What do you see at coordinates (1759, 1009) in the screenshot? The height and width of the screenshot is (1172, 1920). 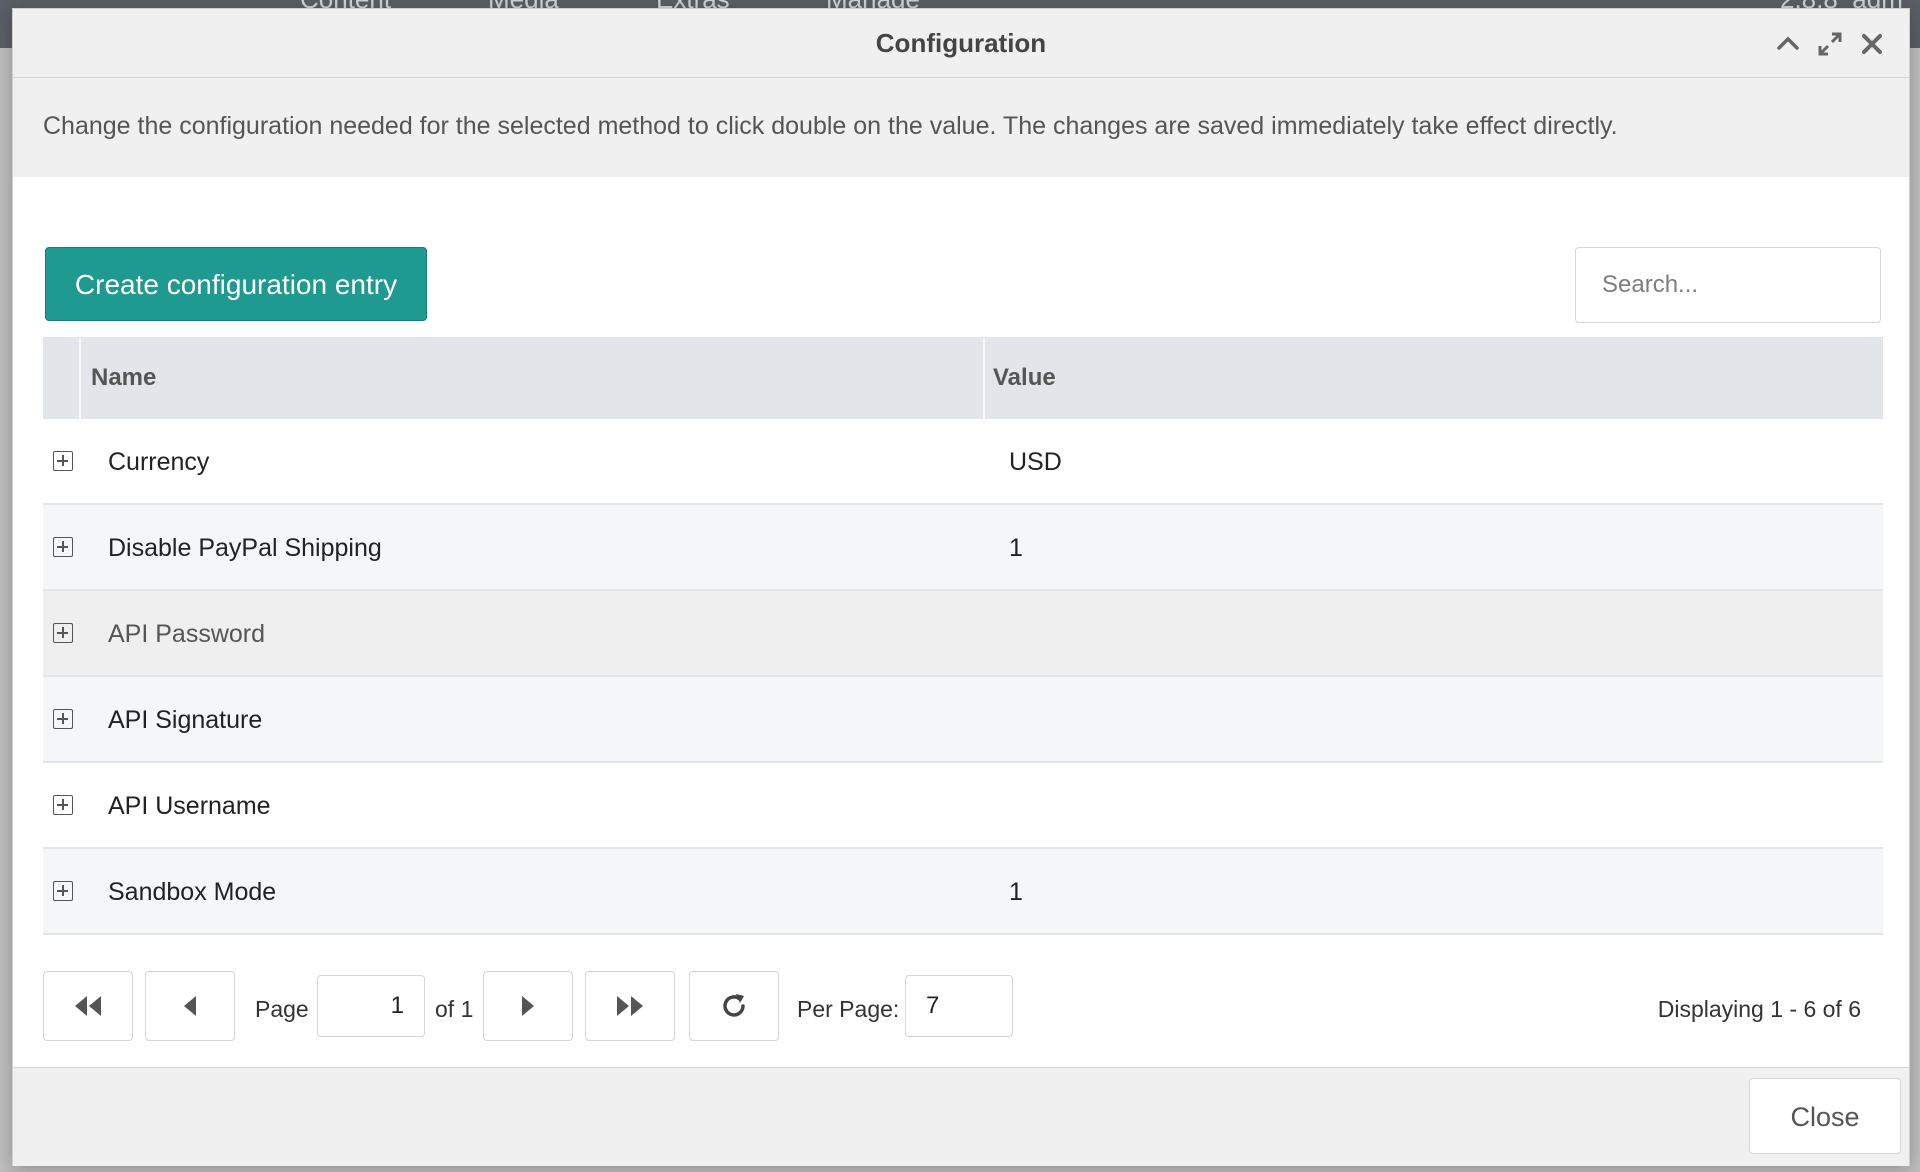 I see `display-info: Displaying 1 - 6 of 6` at bounding box center [1759, 1009].